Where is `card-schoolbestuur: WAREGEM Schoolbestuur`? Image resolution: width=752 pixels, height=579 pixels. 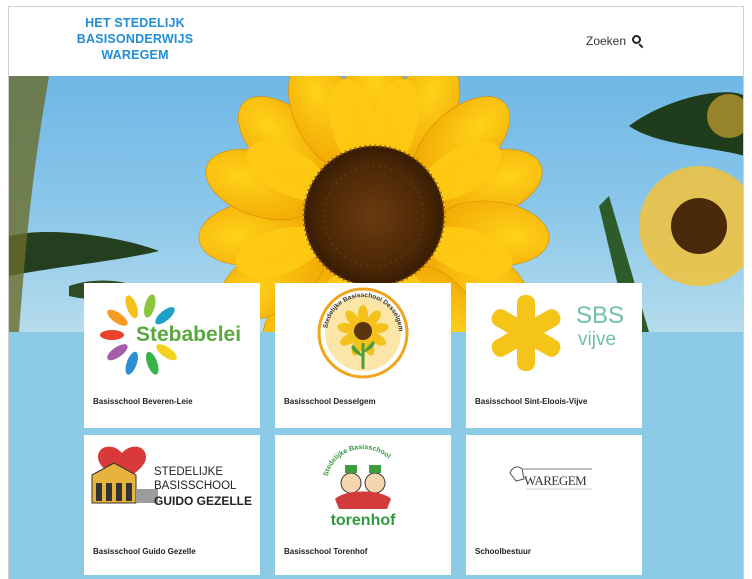
card-schoolbestuur: WAREGEM Schoolbestuur is located at coordinates (554, 505).